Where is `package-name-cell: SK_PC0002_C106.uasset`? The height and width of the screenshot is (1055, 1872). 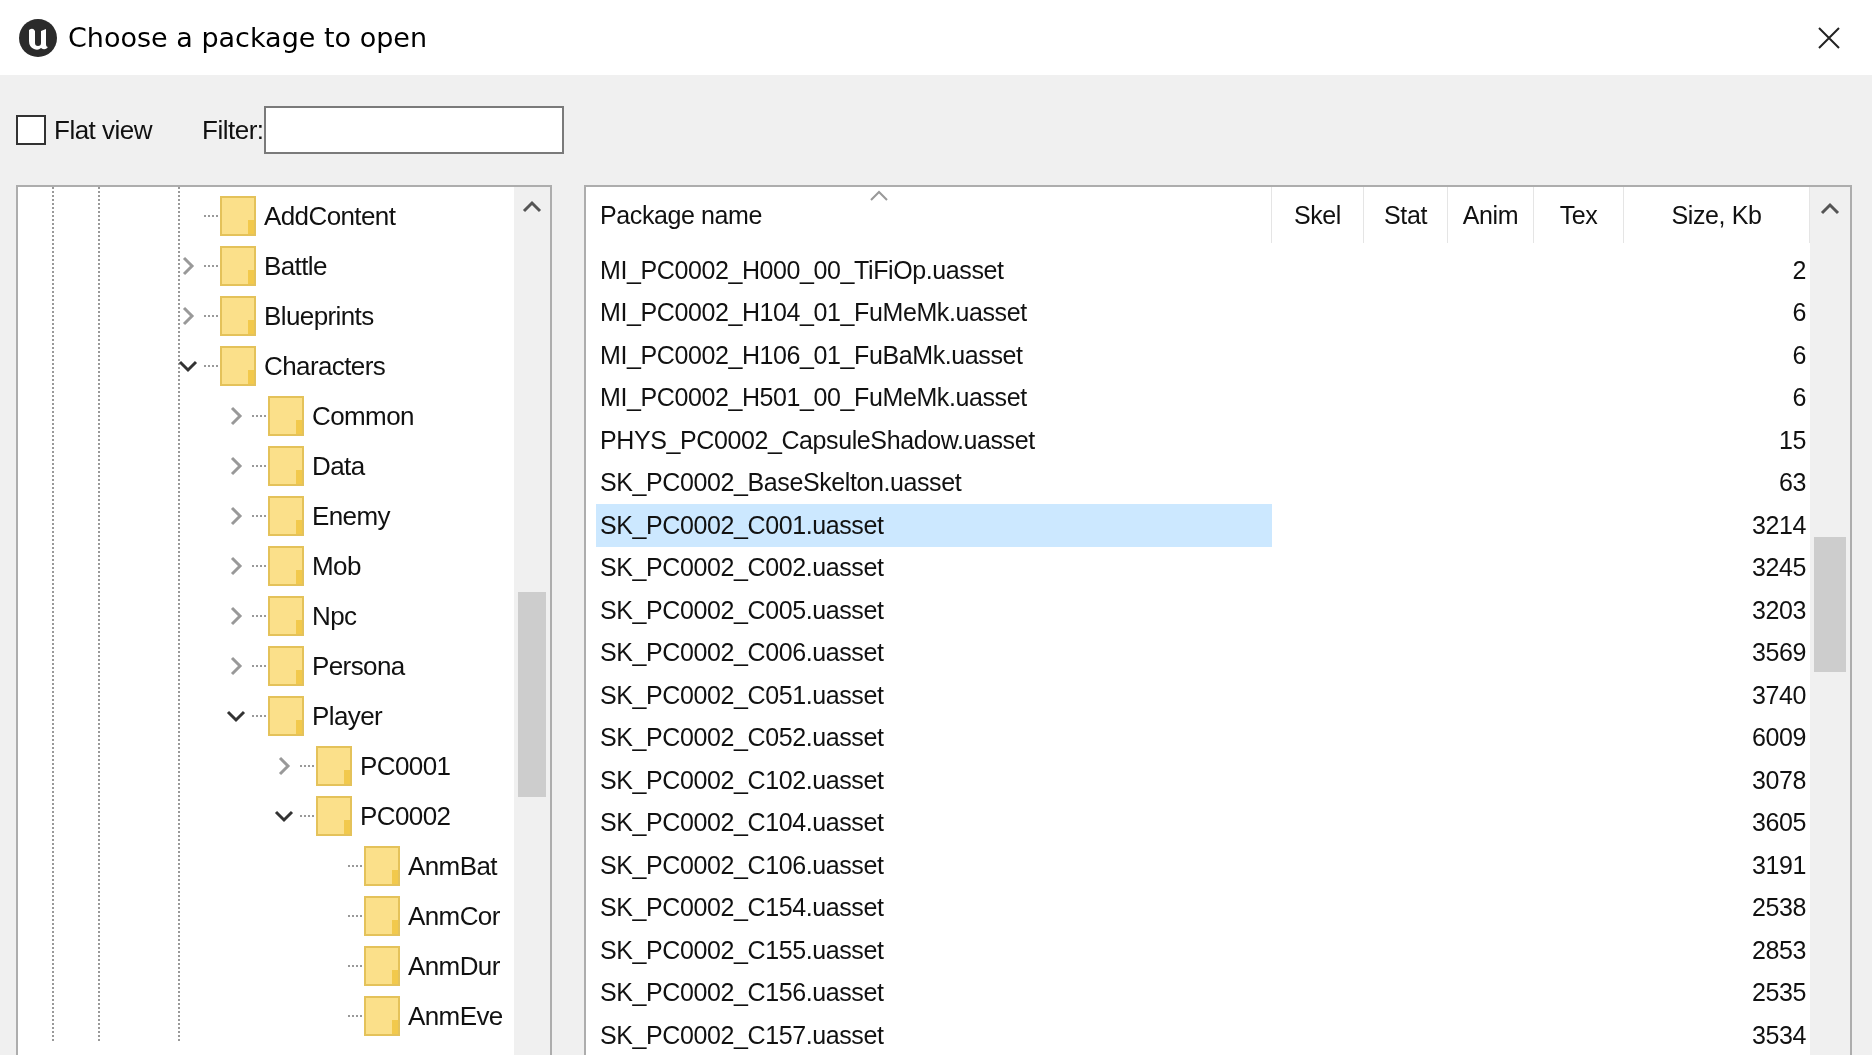 package-name-cell: SK_PC0002_C106.uasset is located at coordinates (934, 865).